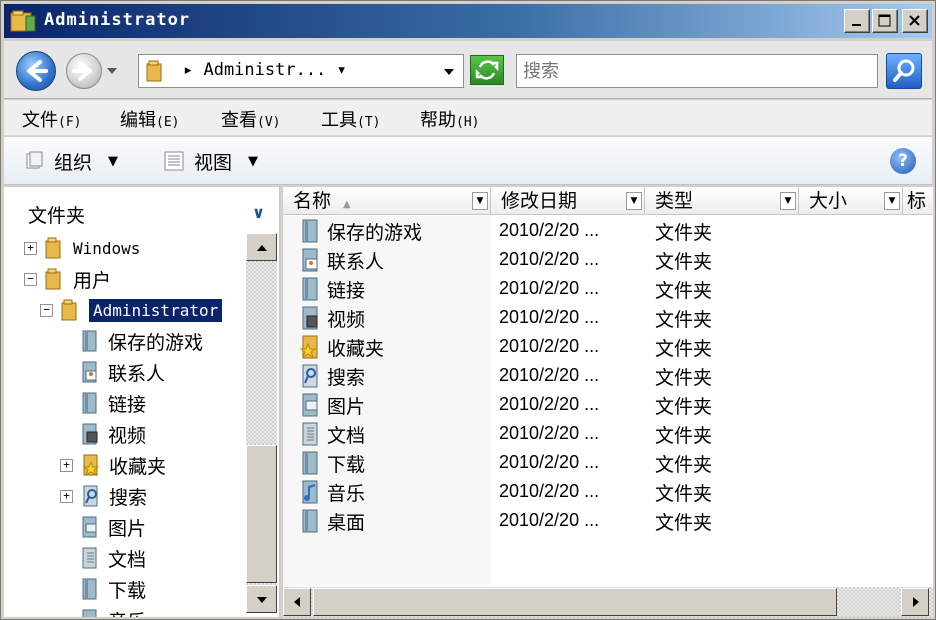 The height and width of the screenshot is (620, 936). What do you see at coordinates (603, 346) in the screenshot?
I see `file-row: 收藏夹 2010/2/20 ... 文件夹` at bounding box center [603, 346].